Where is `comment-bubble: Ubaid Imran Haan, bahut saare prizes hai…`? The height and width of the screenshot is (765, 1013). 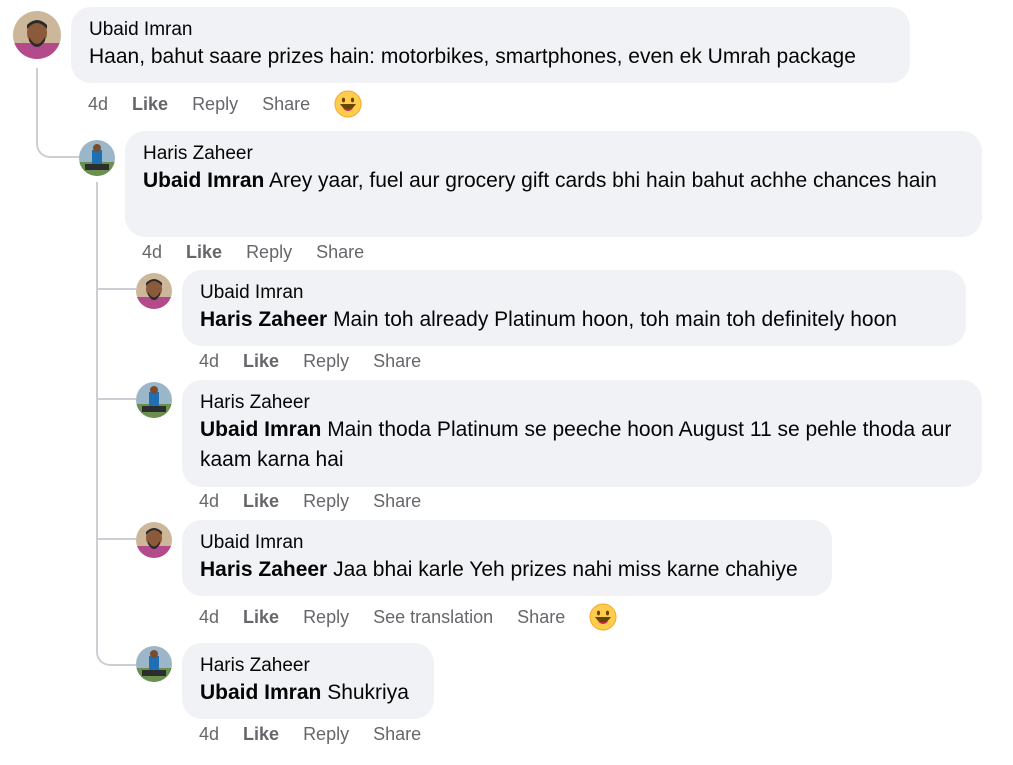 comment-bubble: Ubaid Imran Haan, bahut saare prizes hai… is located at coordinates (490, 45).